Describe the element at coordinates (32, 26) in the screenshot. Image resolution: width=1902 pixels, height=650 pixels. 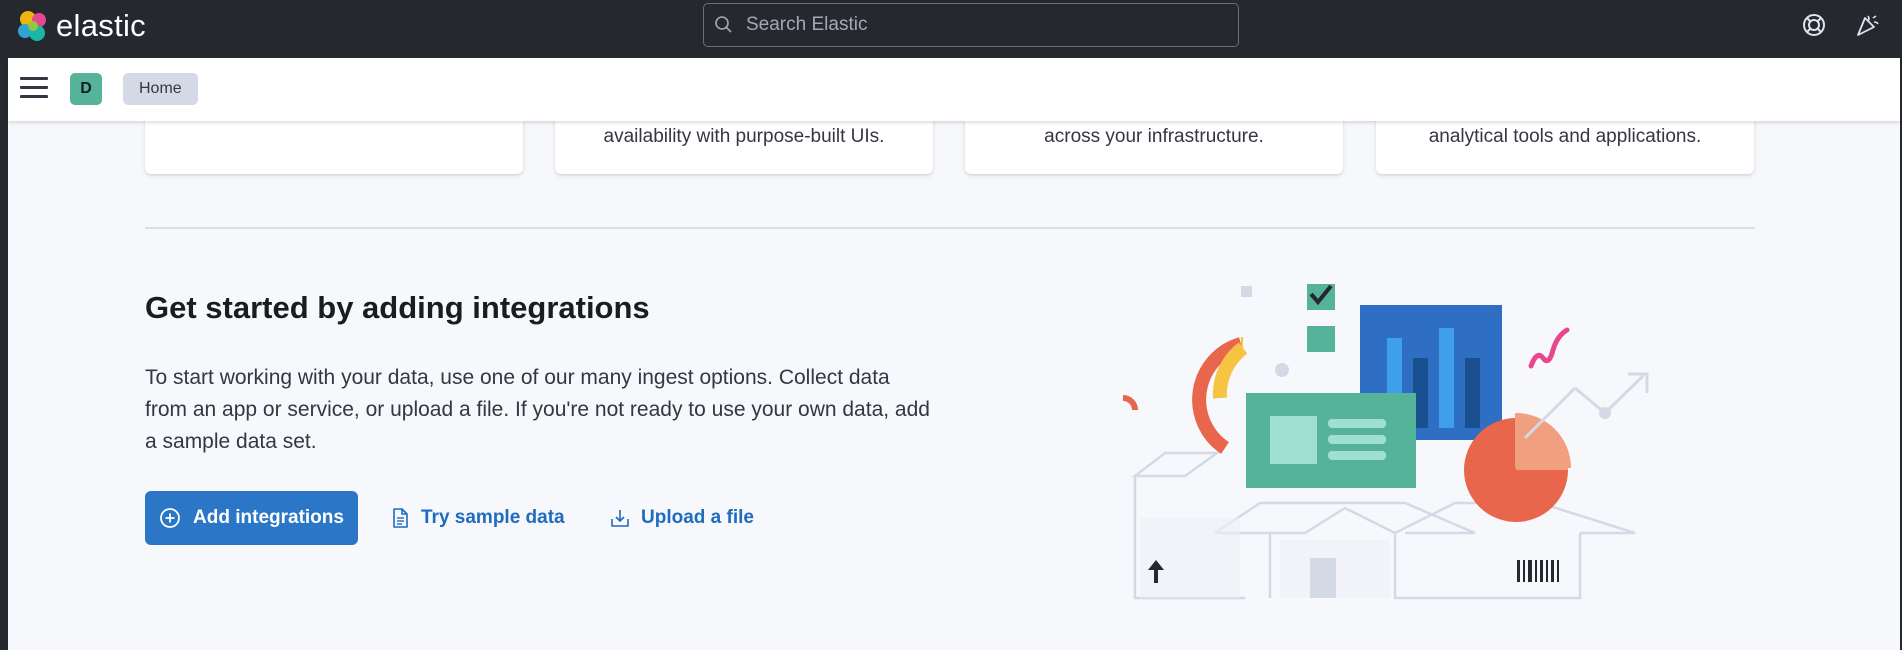
I see `elastic-logo-icon` at that location.